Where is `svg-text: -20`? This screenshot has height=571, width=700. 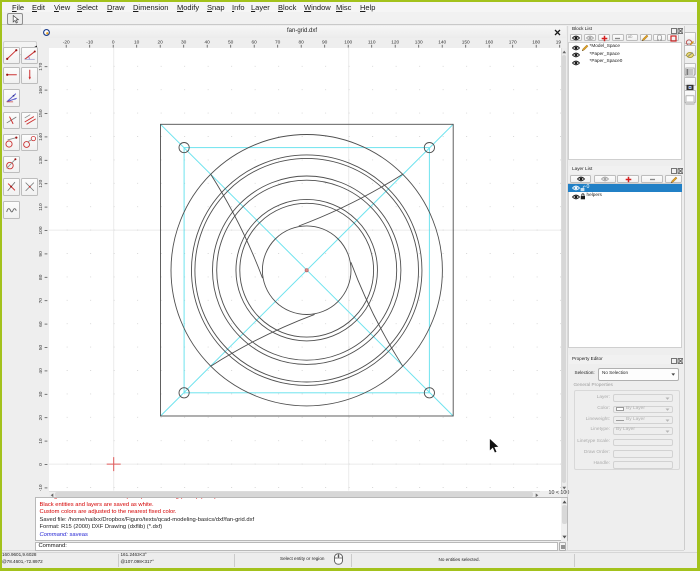
svg-text: -20 is located at coordinates (66, 43).